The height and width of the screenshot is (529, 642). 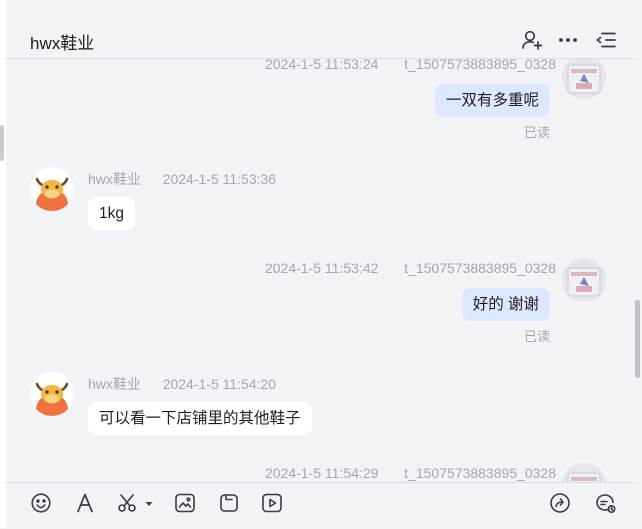 I want to click on message-meta: hwx鞋业 2024-1-5 11:54:20, so click(x=182, y=384).